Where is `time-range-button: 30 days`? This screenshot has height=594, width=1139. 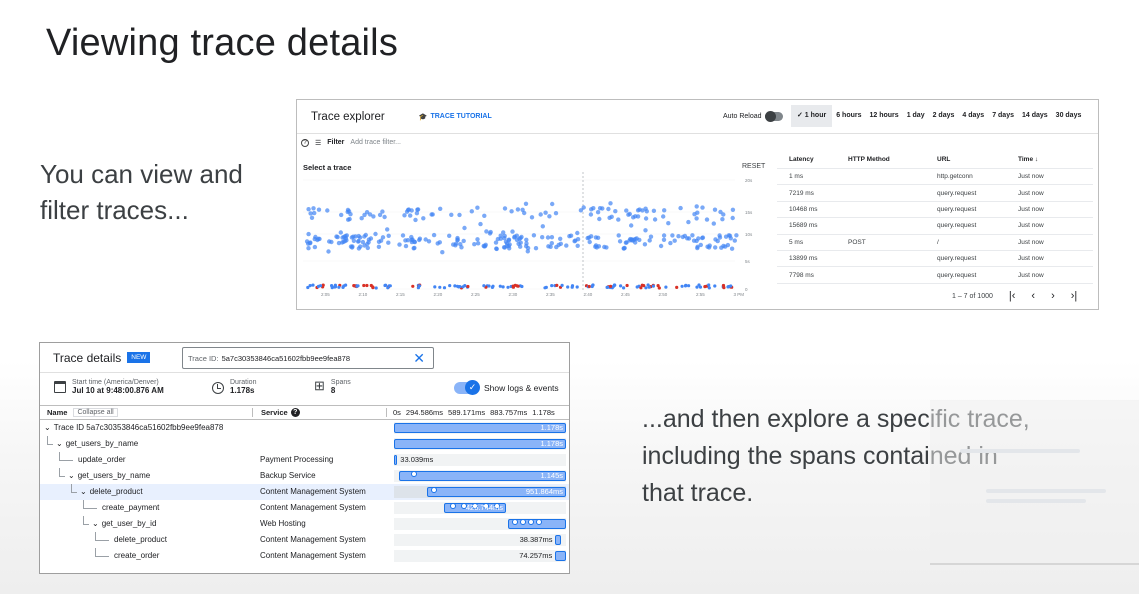
time-range-button: 30 days is located at coordinates (1069, 116).